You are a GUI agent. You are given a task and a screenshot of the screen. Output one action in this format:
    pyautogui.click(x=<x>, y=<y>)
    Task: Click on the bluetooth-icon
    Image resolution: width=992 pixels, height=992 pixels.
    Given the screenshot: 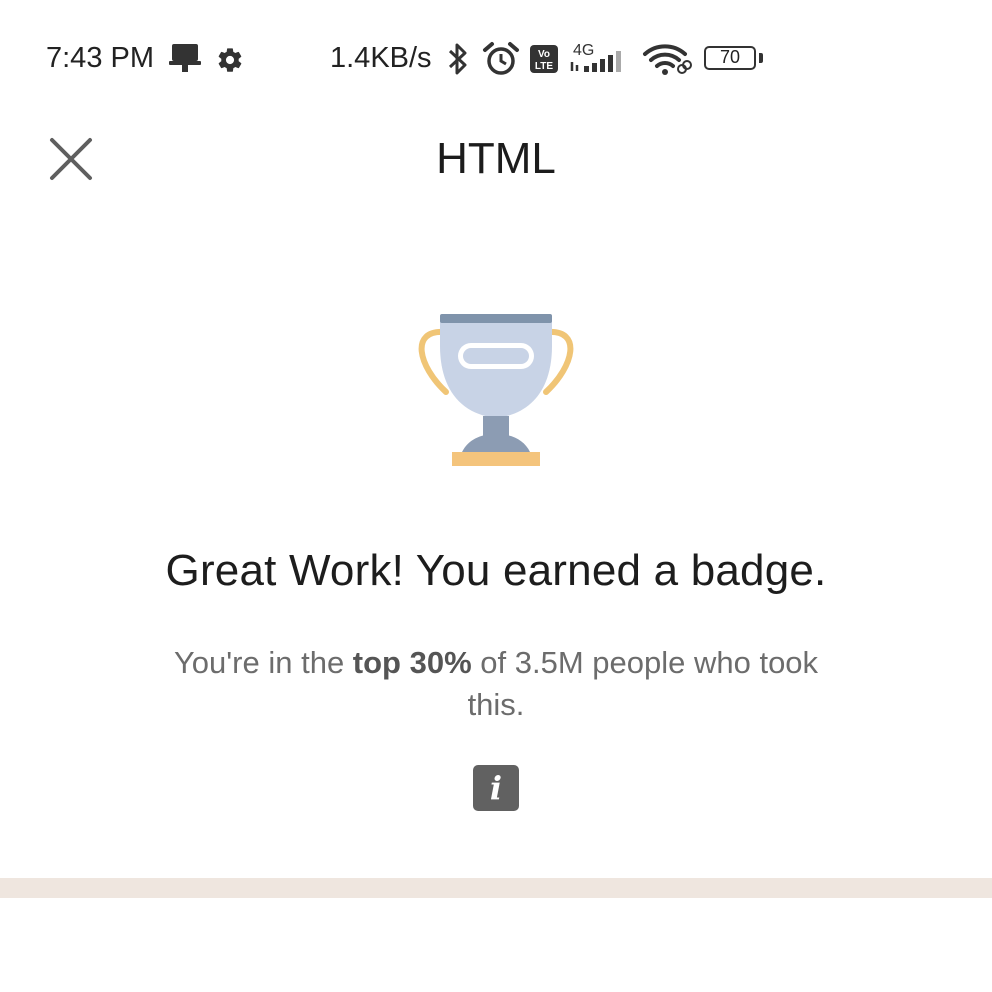 What is the action you would take?
    pyautogui.click(x=457, y=59)
    